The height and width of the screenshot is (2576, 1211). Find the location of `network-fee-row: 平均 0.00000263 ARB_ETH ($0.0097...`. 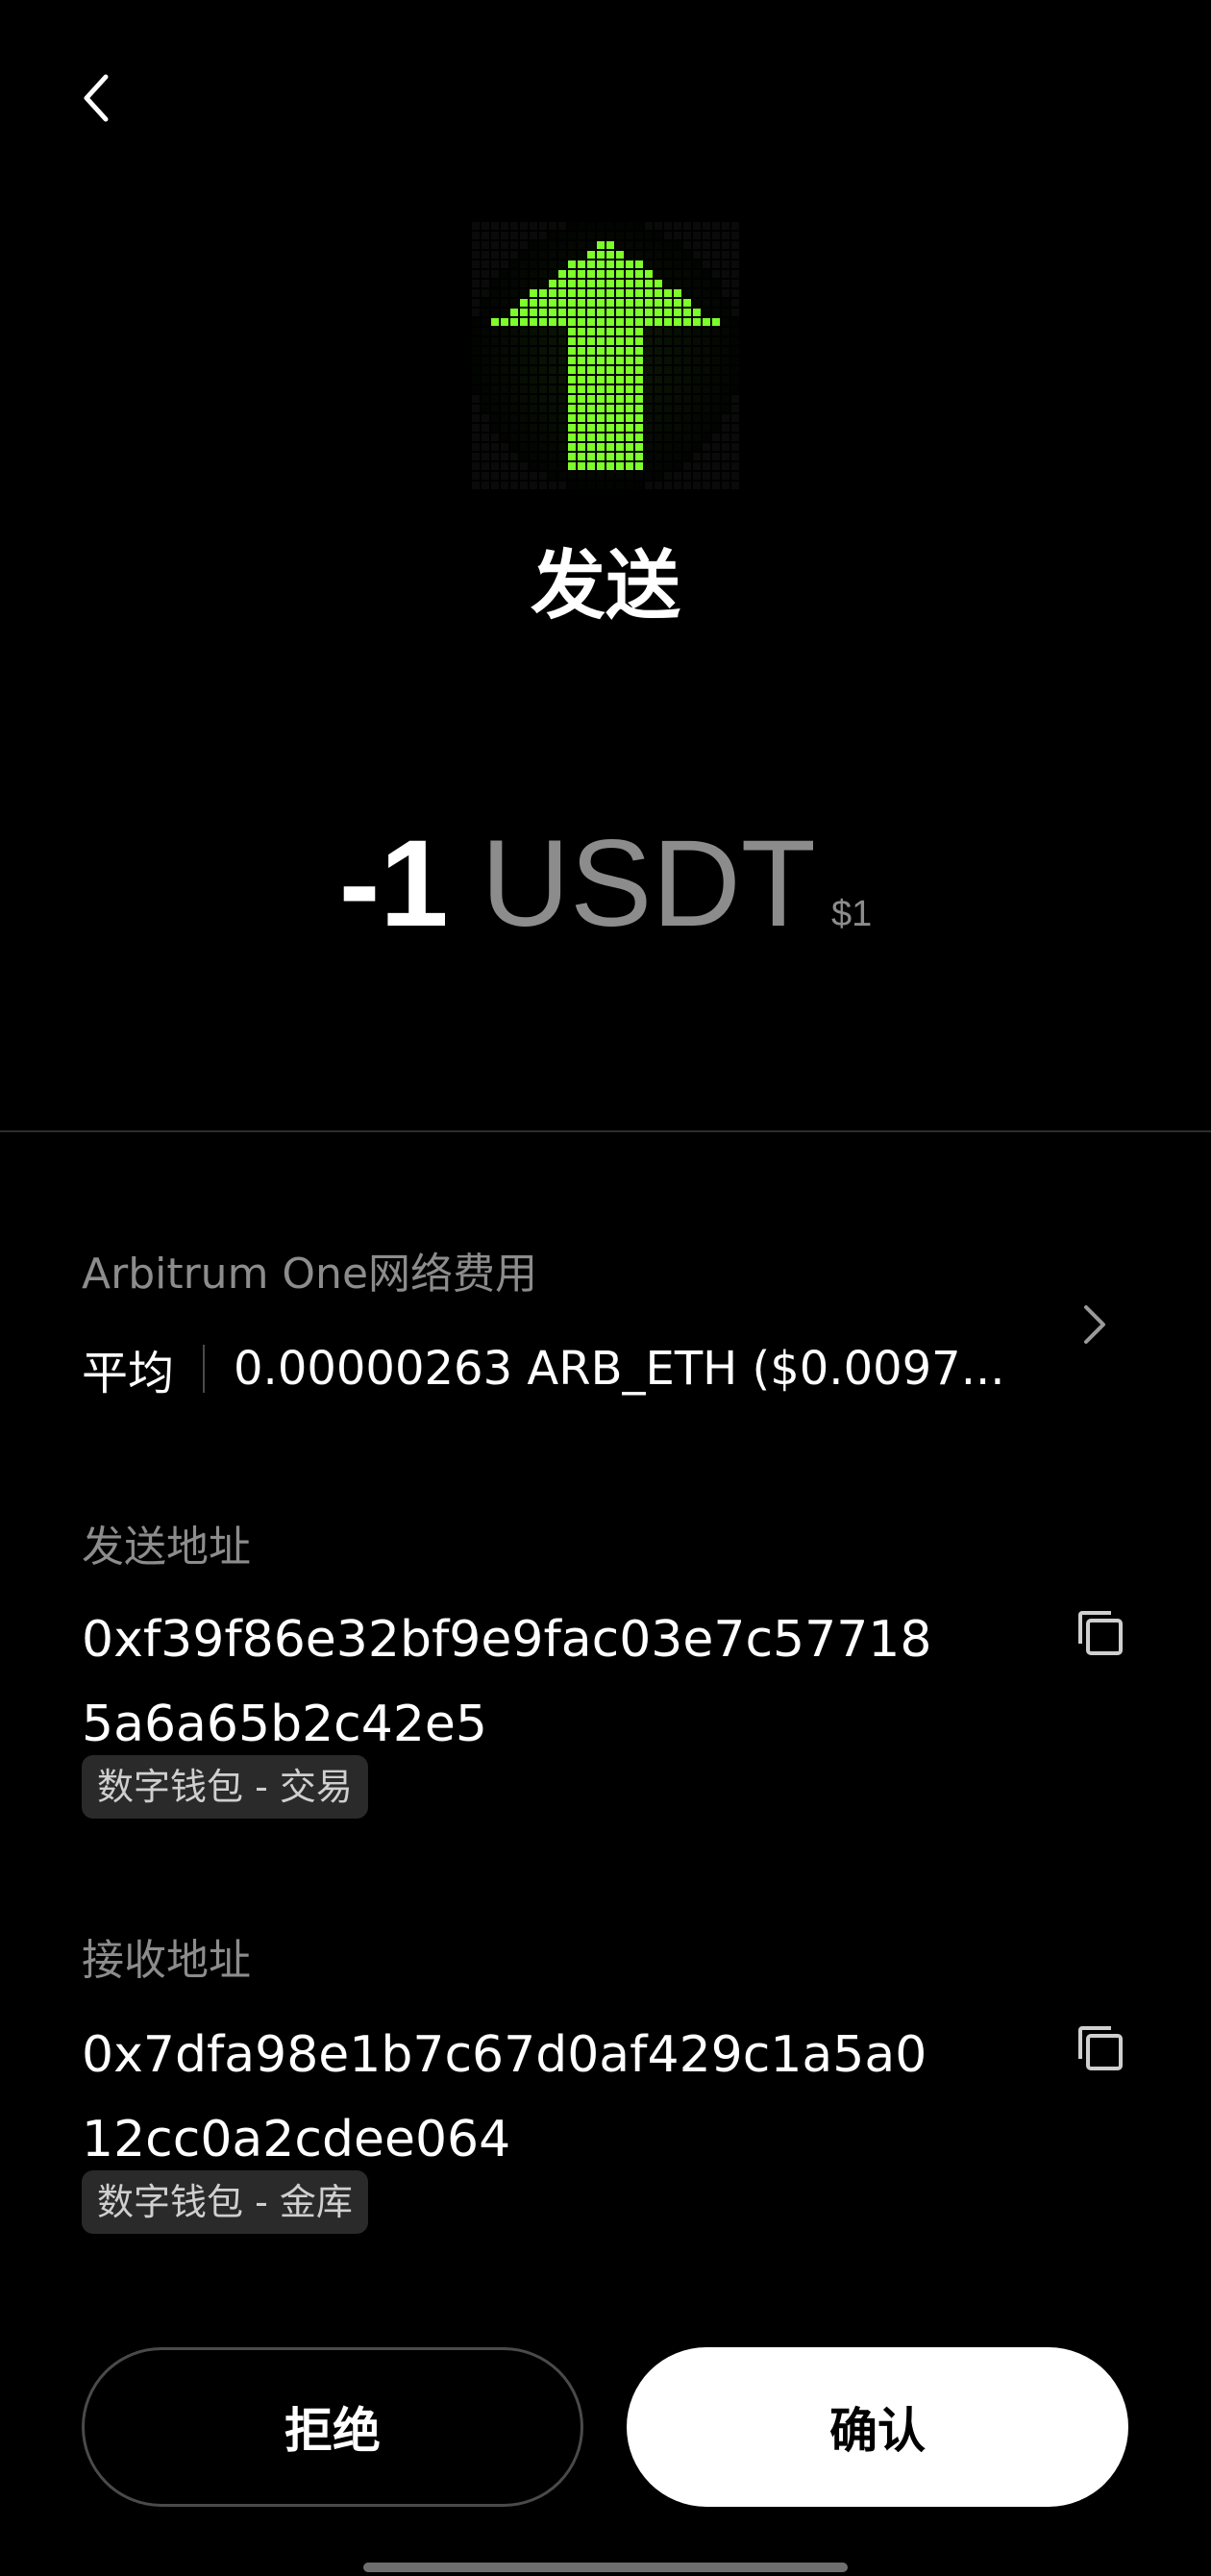

network-fee-row: 平均 0.00000263 ARB_ETH ($0.0097... is located at coordinates (577, 1369).